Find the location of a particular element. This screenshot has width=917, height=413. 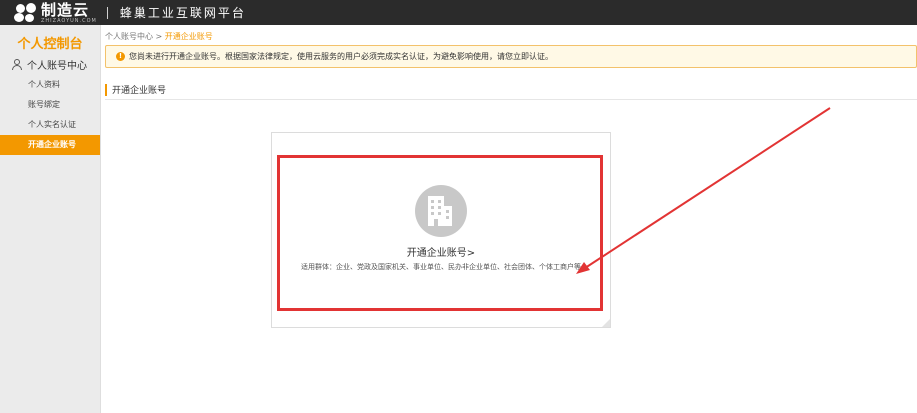

warning-icon: ! is located at coordinates (120, 56).